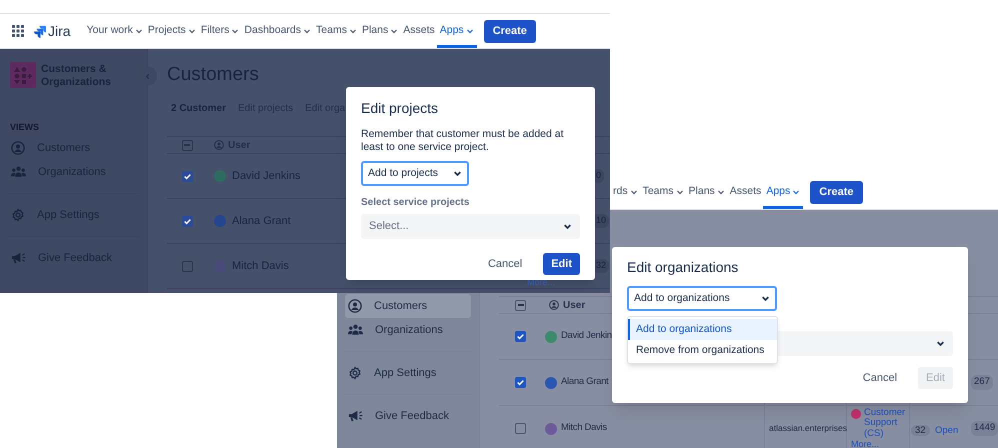 This screenshot has height=448, width=998. I want to click on nav-item: rds, so click(625, 192).